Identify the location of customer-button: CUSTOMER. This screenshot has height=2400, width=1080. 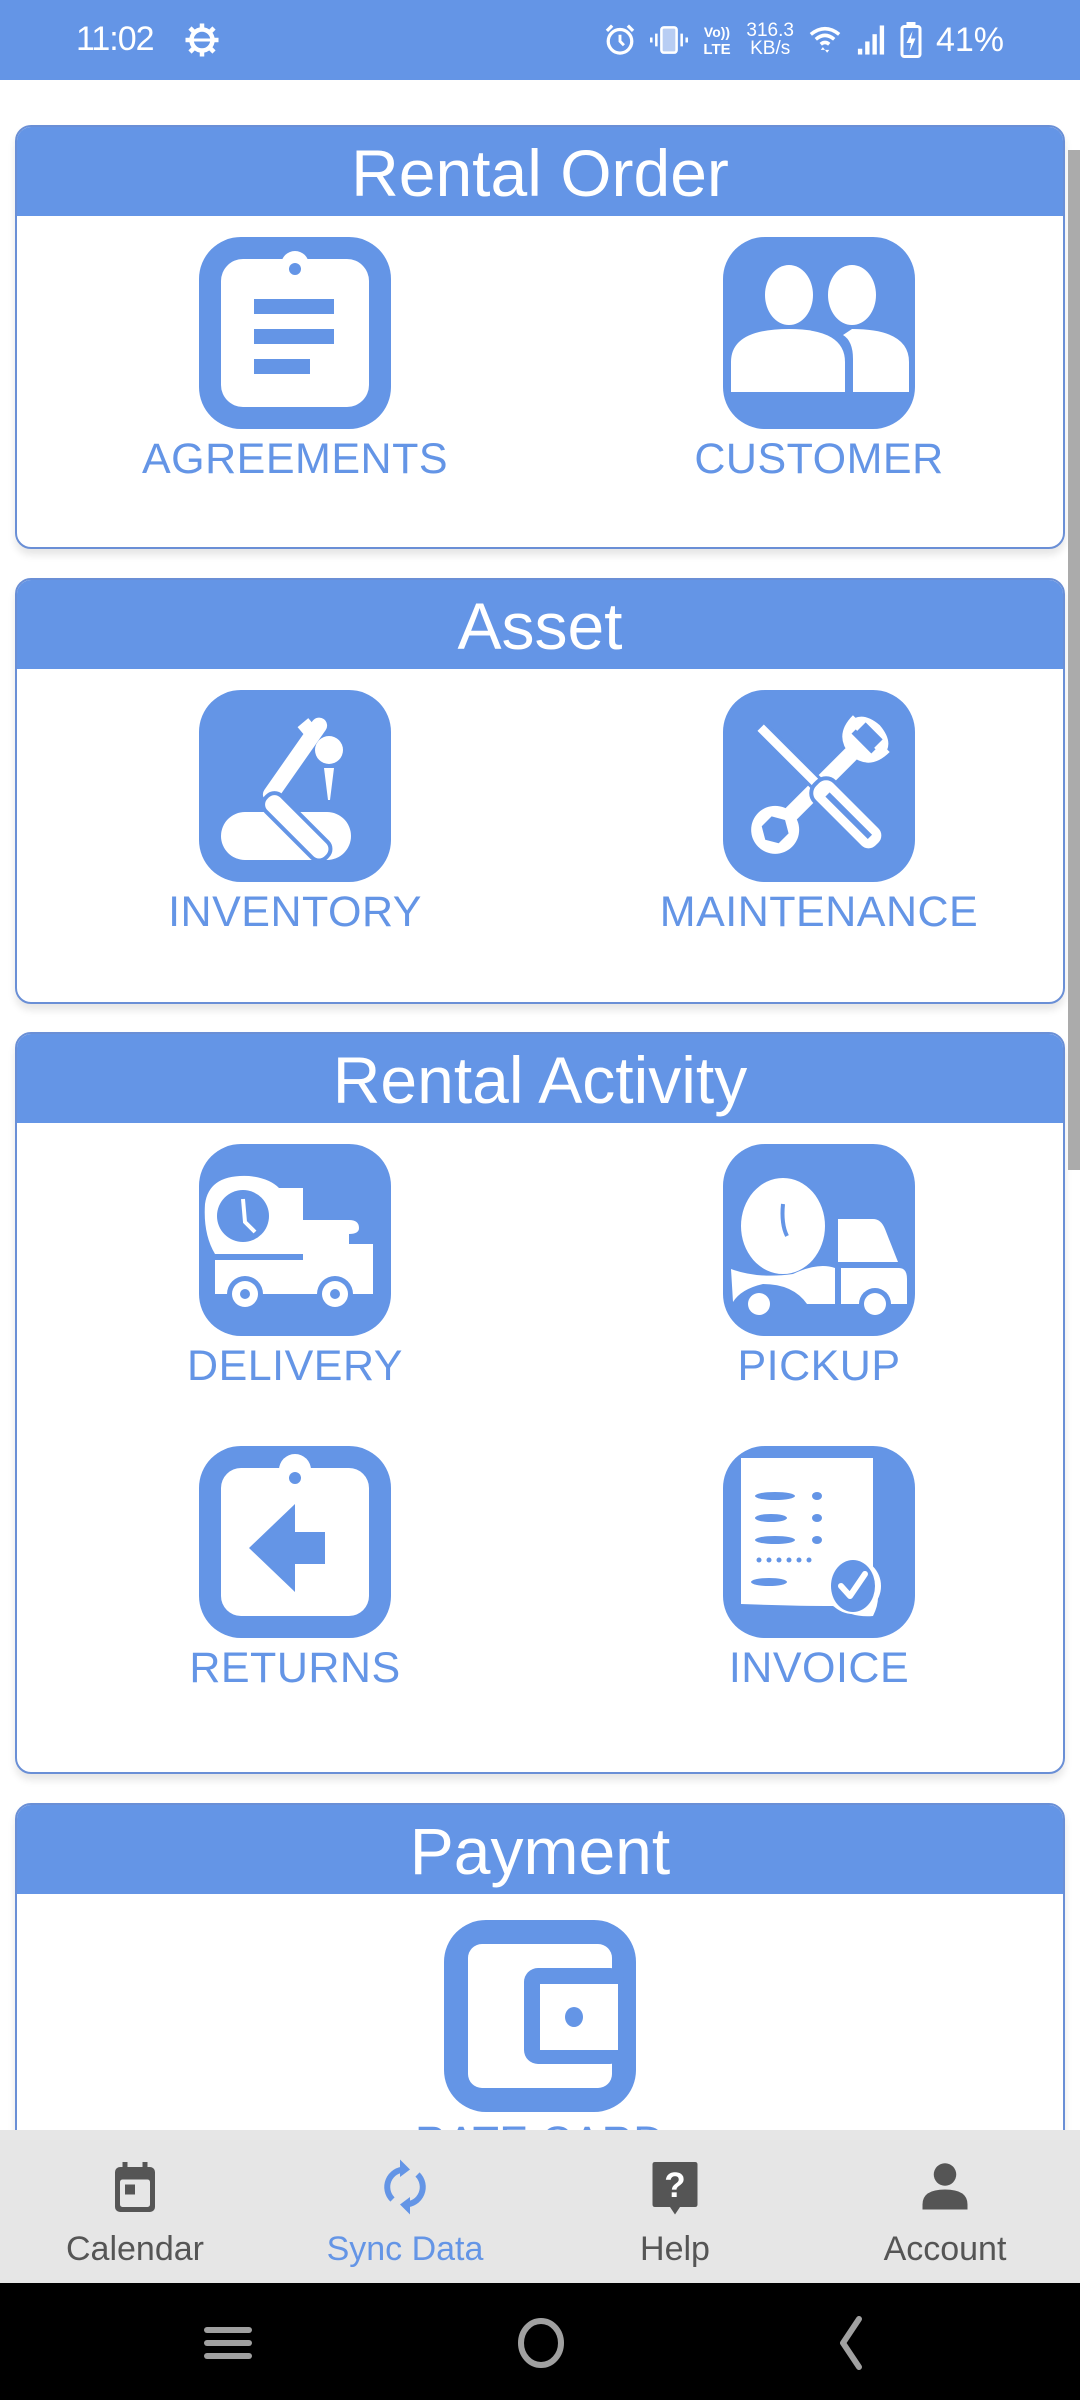
(819, 360).